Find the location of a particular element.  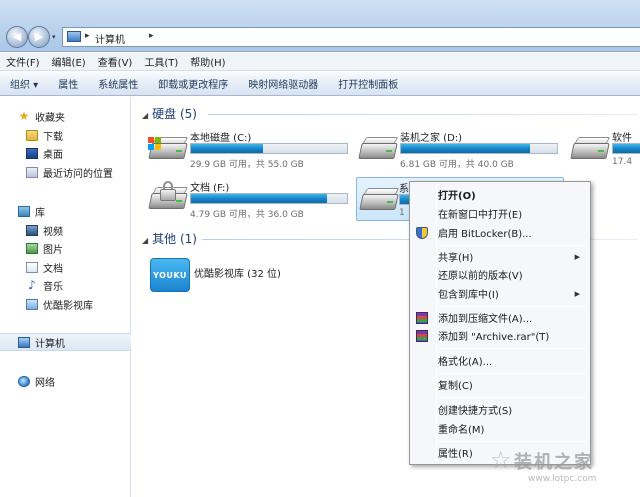

music-icon: ♪ is located at coordinates (32, 284).